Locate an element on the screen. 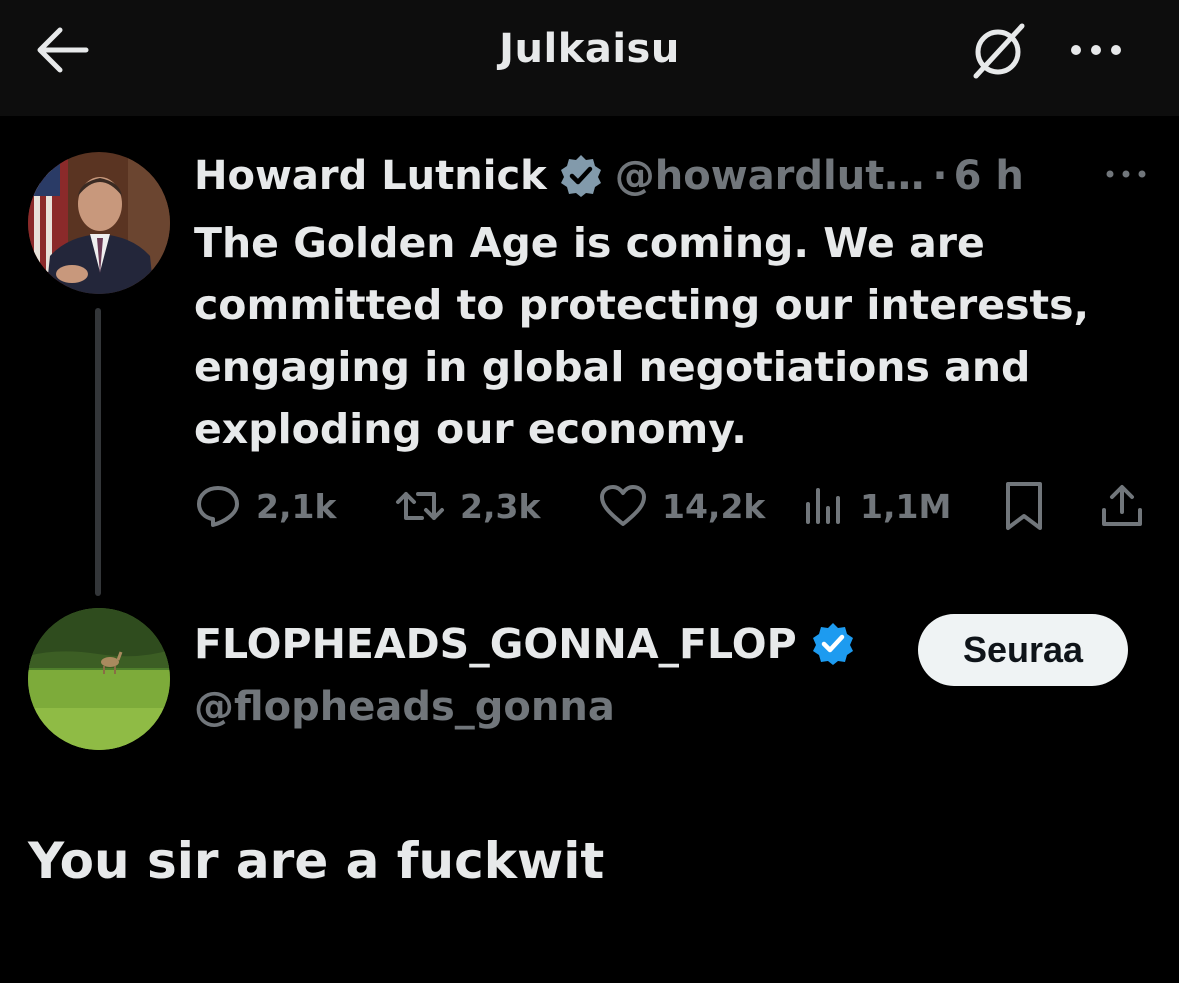 Image resolution: width=1179 pixels, height=983 pixels. repost-button: 2,3k is located at coordinates (467, 506).